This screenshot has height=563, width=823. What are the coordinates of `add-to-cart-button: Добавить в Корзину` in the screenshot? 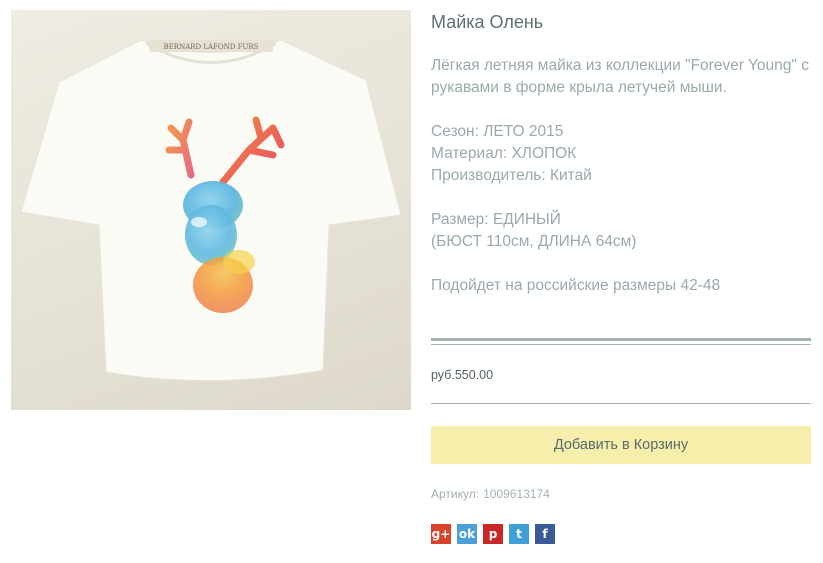 It's located at (621, 445).